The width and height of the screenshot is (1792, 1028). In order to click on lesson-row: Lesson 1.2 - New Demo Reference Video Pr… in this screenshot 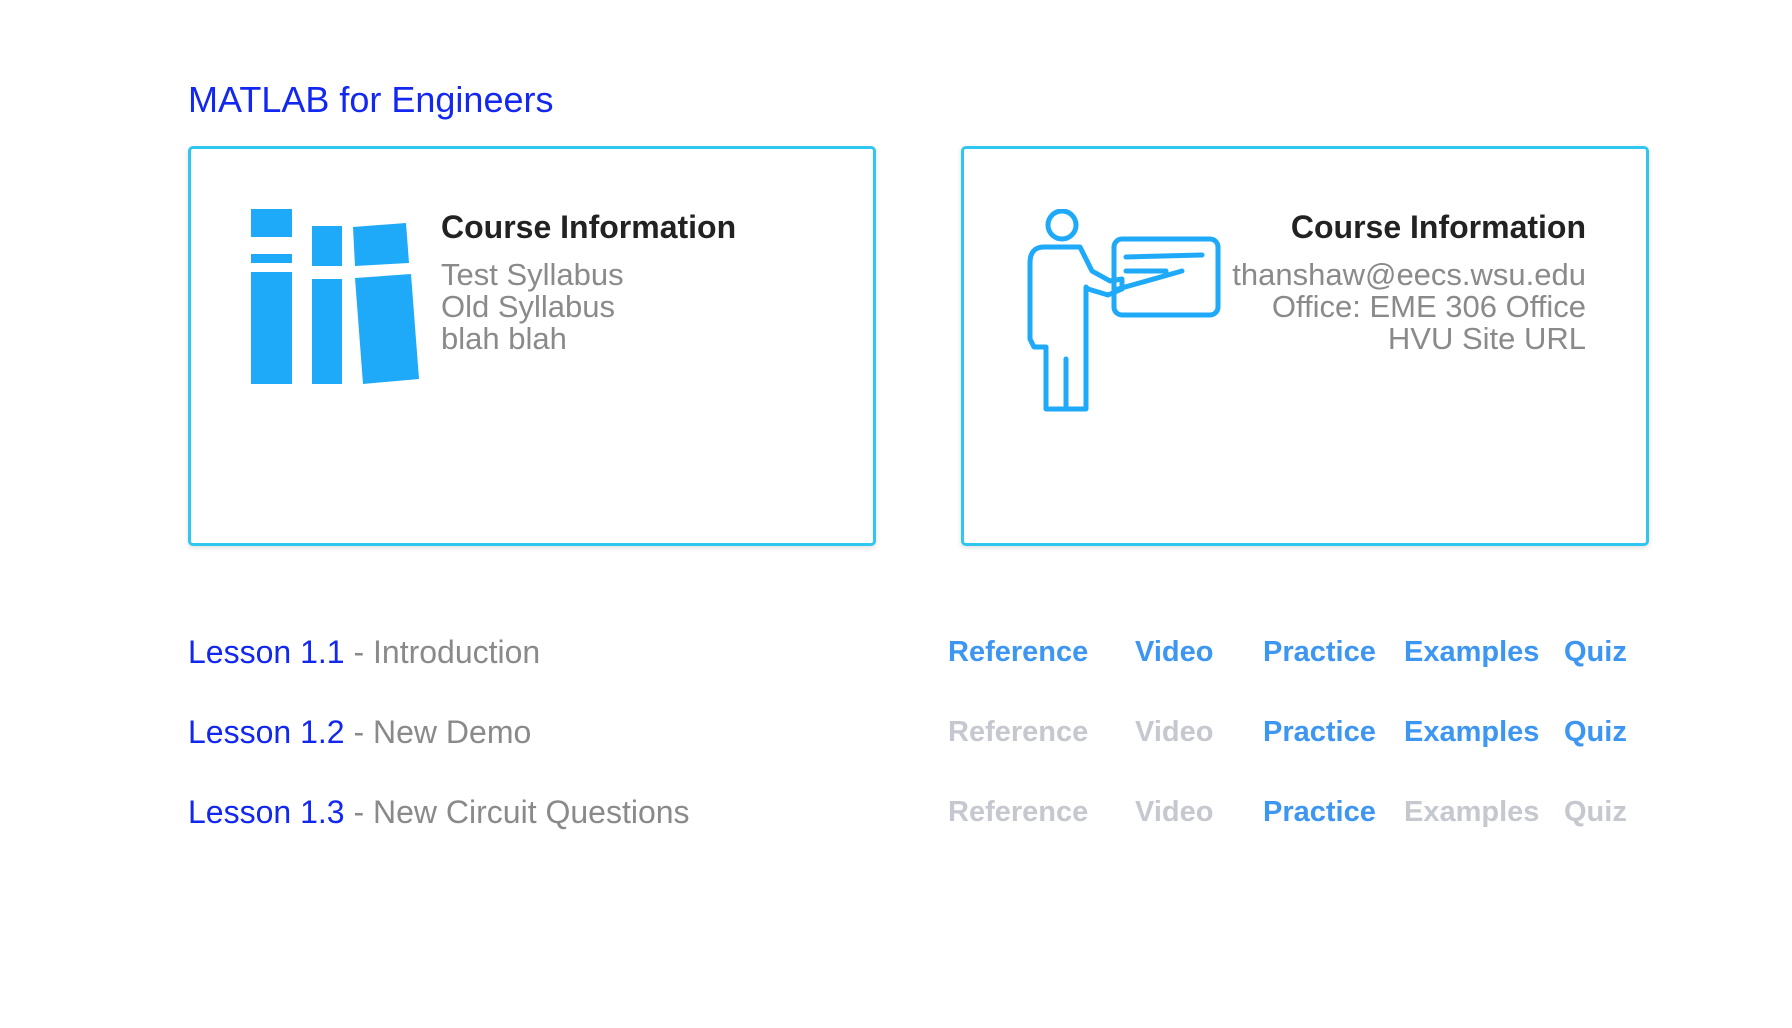, I will do `click(908, 752)`.